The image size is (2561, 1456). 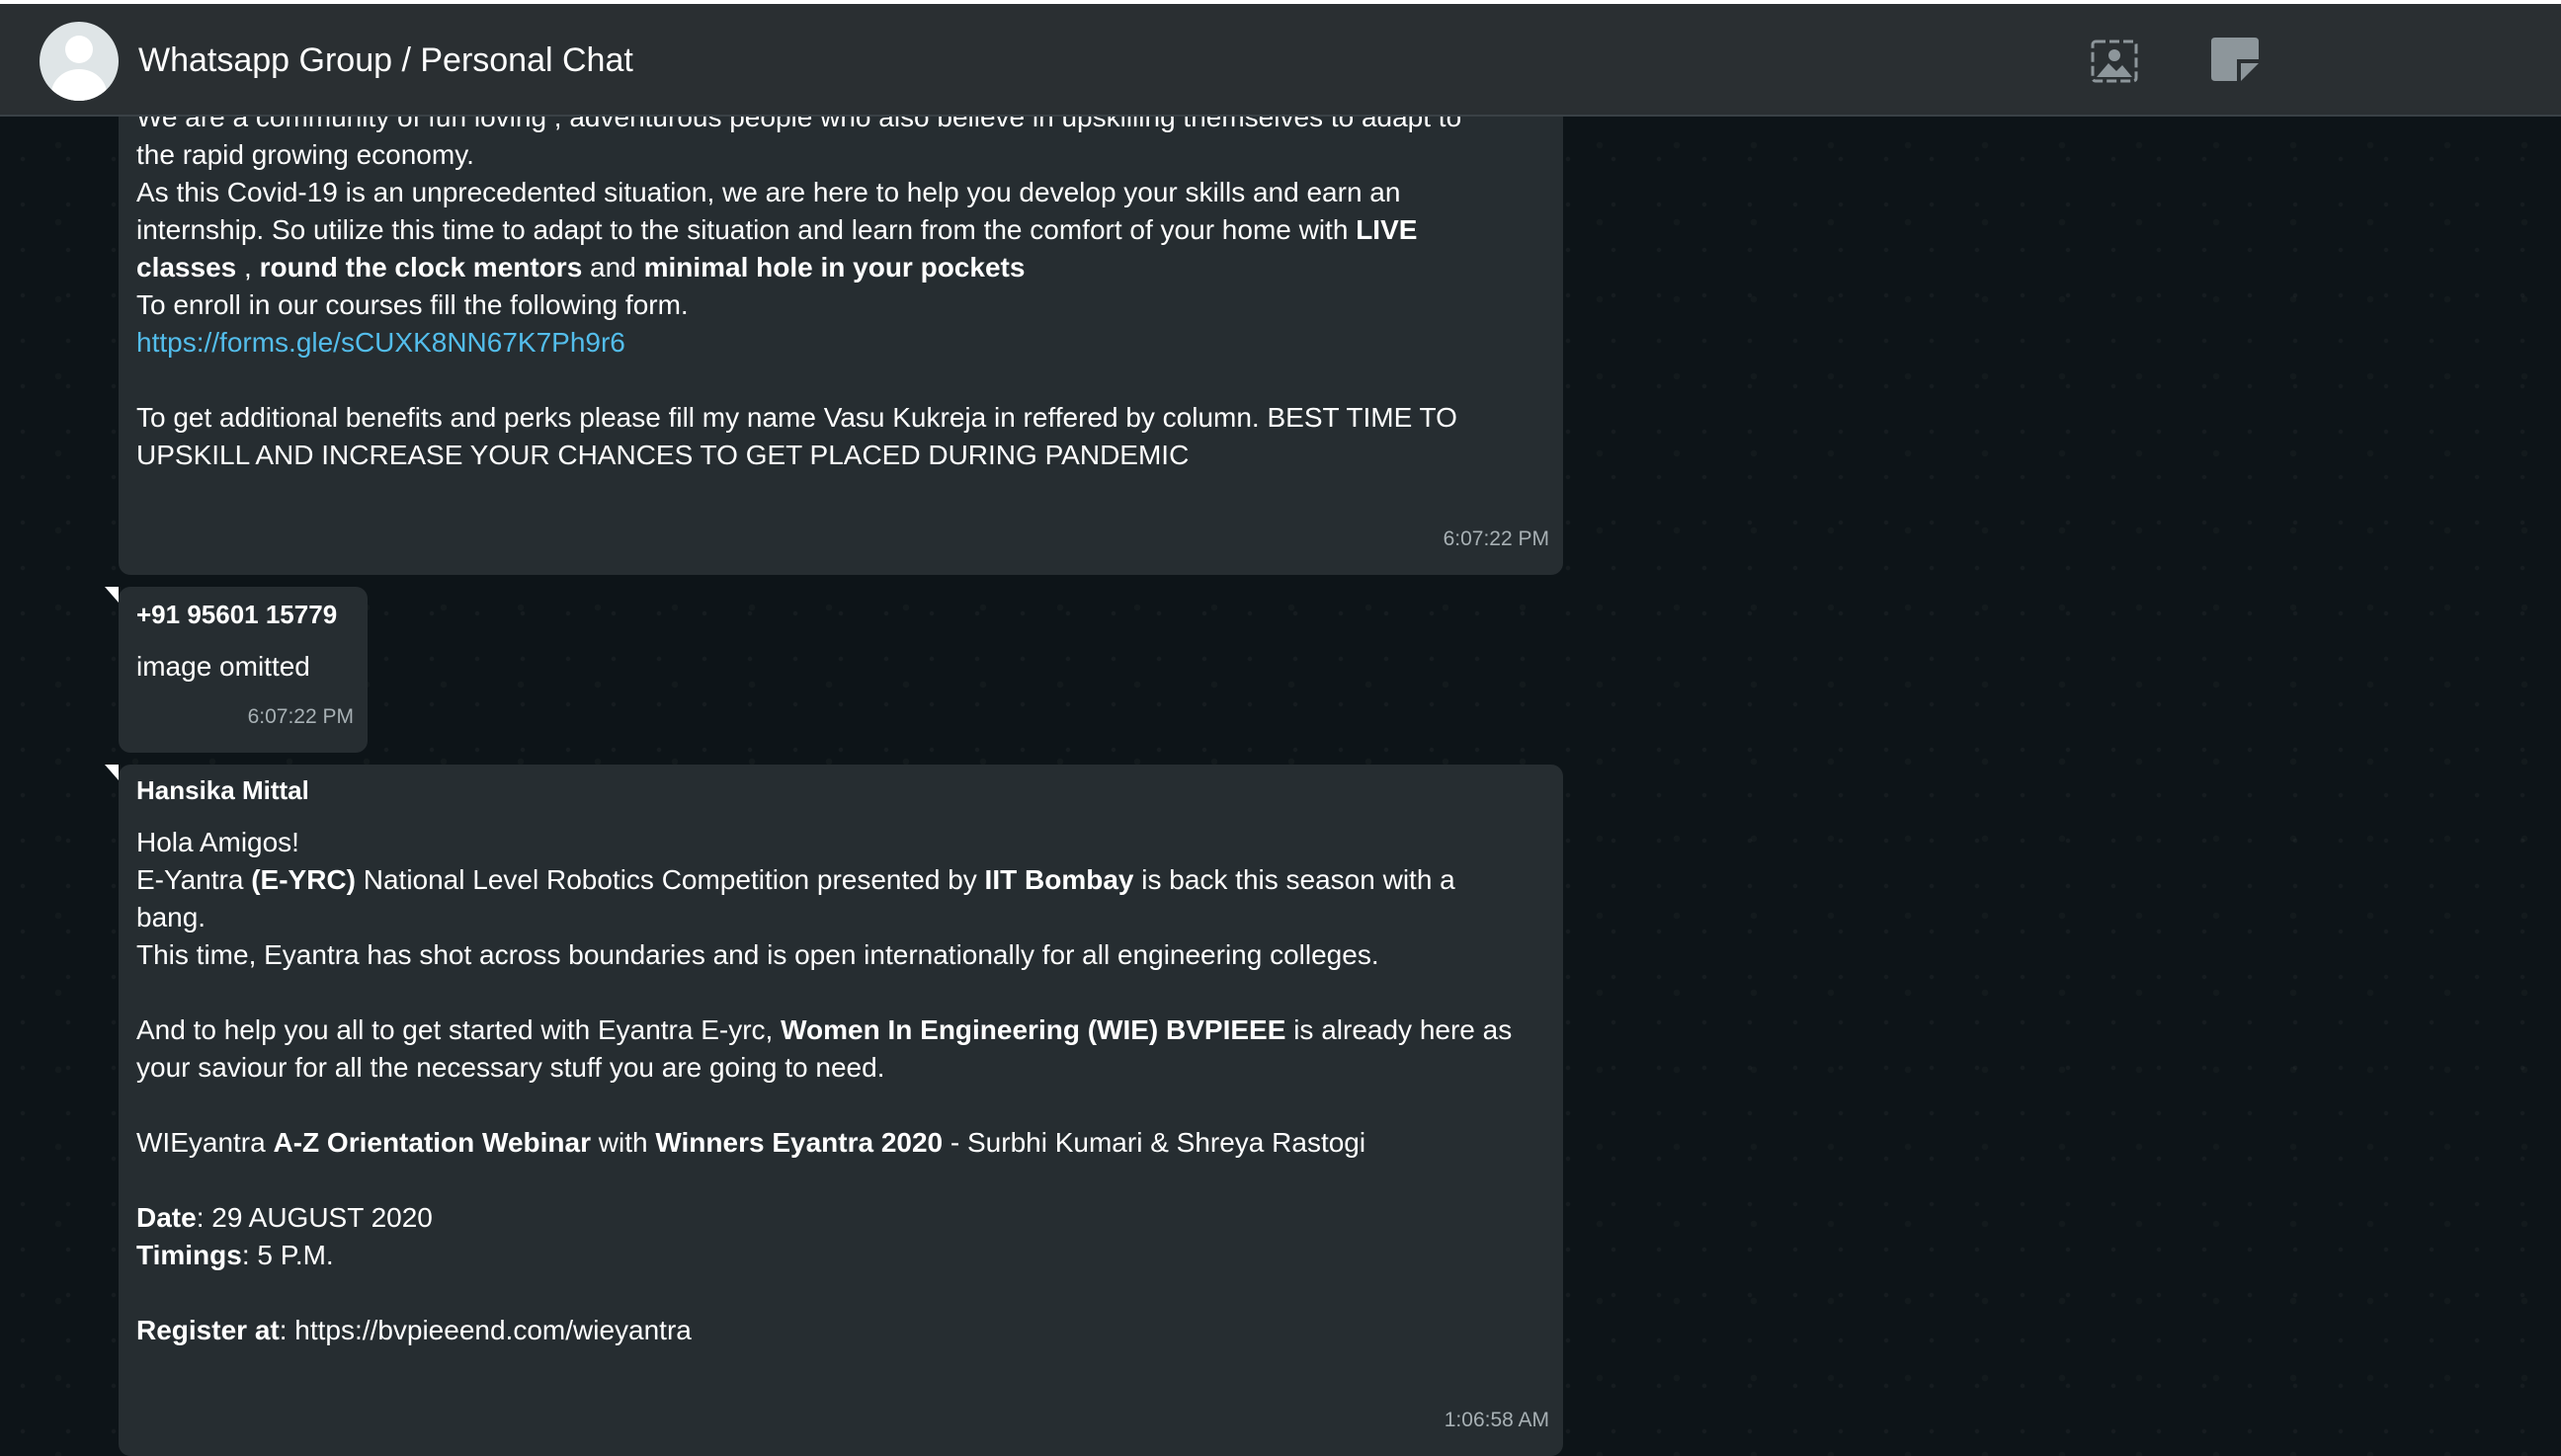 What do you see at coordinates (385, 60) in the screenshot?
I see `chat-title: Whatsapp Group / Personal Chat` at bounding box center [385, 60].